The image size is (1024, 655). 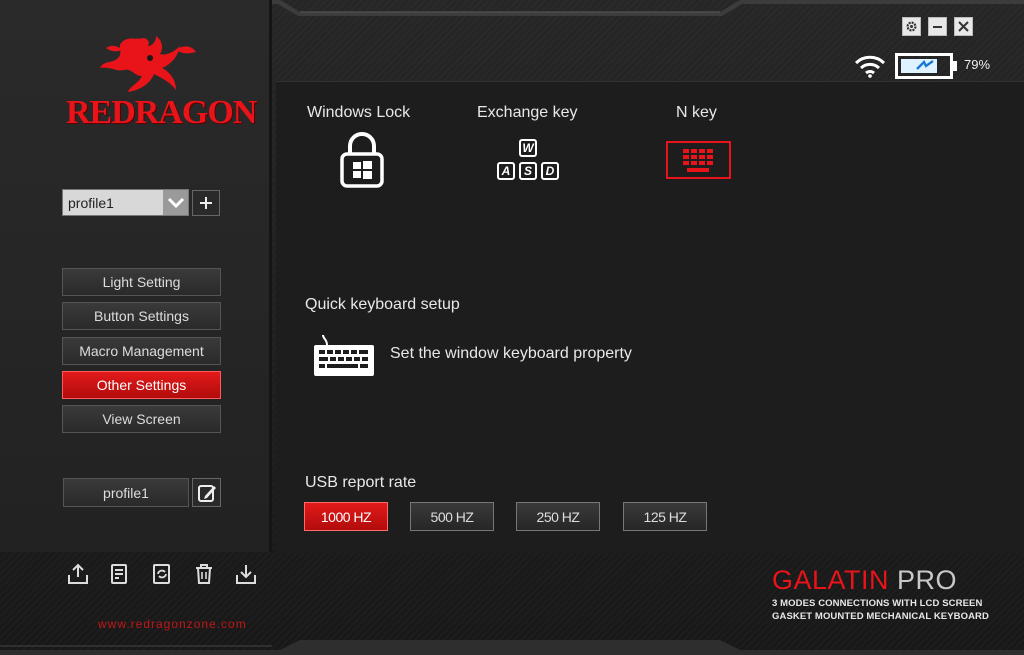 What do you see at coordinates (511, 354) in the screenshot?
I see `quick-setup-description: Set the window keyboard property` at bounding box center [511, 354].